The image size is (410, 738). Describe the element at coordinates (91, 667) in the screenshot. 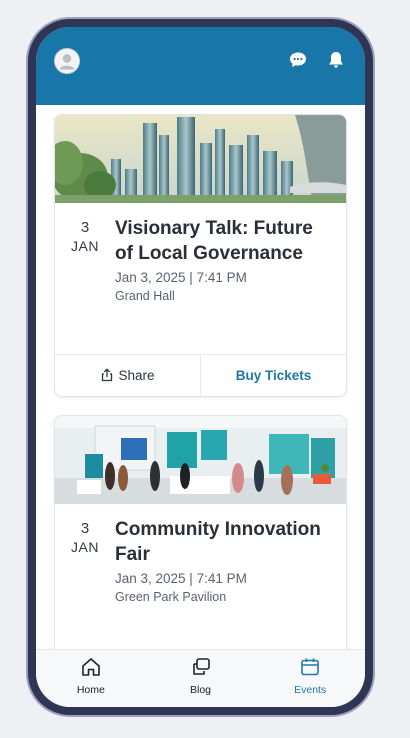

I see `home-icon` at that location.